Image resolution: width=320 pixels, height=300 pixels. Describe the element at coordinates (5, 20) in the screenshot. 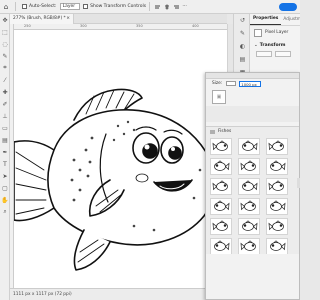

I see `move-tool-icon: ✥` at that location.